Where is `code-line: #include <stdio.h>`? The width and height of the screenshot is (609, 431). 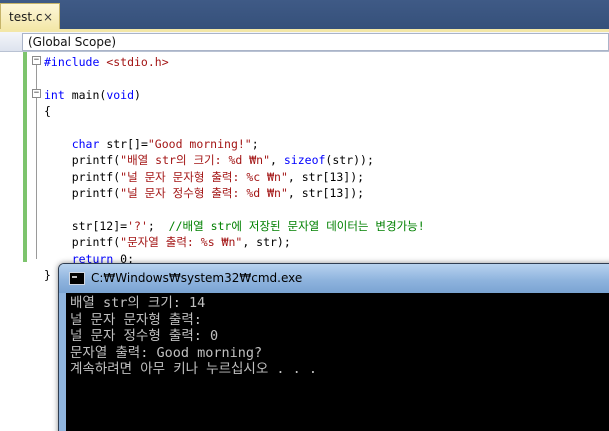
code-line: #include <stdio.h> is located at coordinates (234, 62).